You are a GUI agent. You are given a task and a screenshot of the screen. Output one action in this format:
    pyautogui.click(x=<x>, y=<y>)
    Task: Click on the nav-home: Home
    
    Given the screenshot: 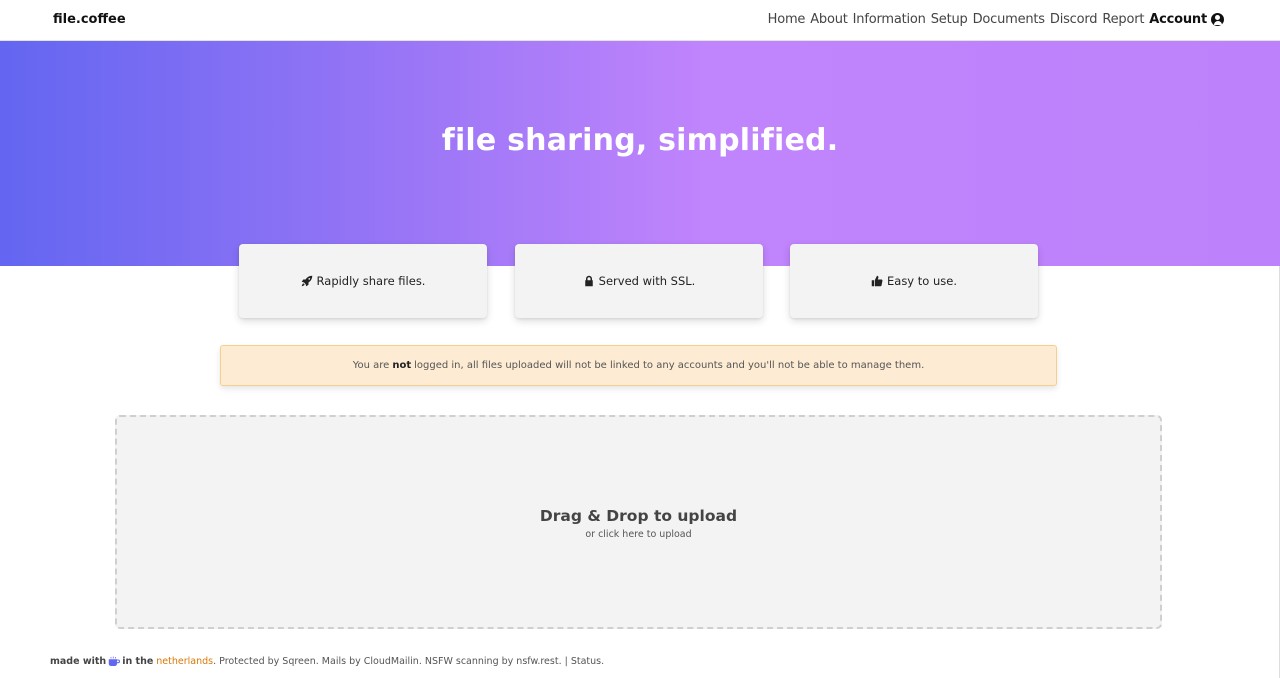 What is the action you would take?
    pyautogui.click(x=787, y=19)
    